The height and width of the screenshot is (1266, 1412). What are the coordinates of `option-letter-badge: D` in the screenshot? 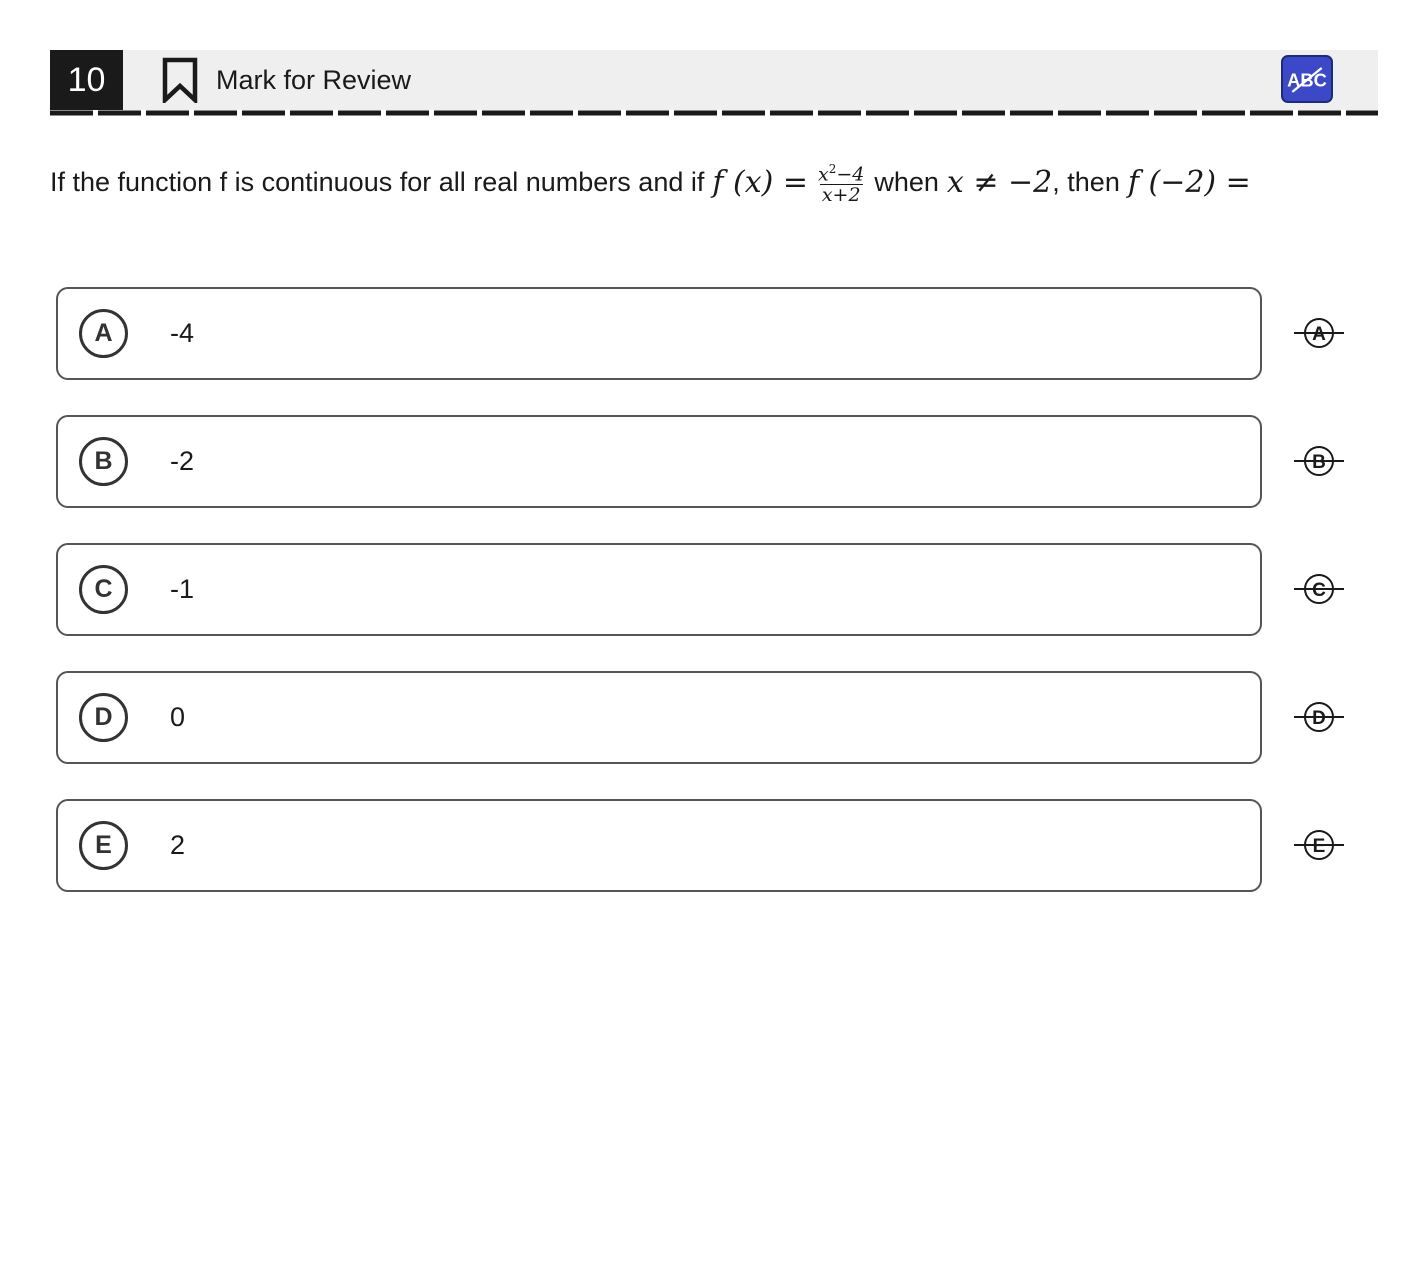 It's located at (103, 717).